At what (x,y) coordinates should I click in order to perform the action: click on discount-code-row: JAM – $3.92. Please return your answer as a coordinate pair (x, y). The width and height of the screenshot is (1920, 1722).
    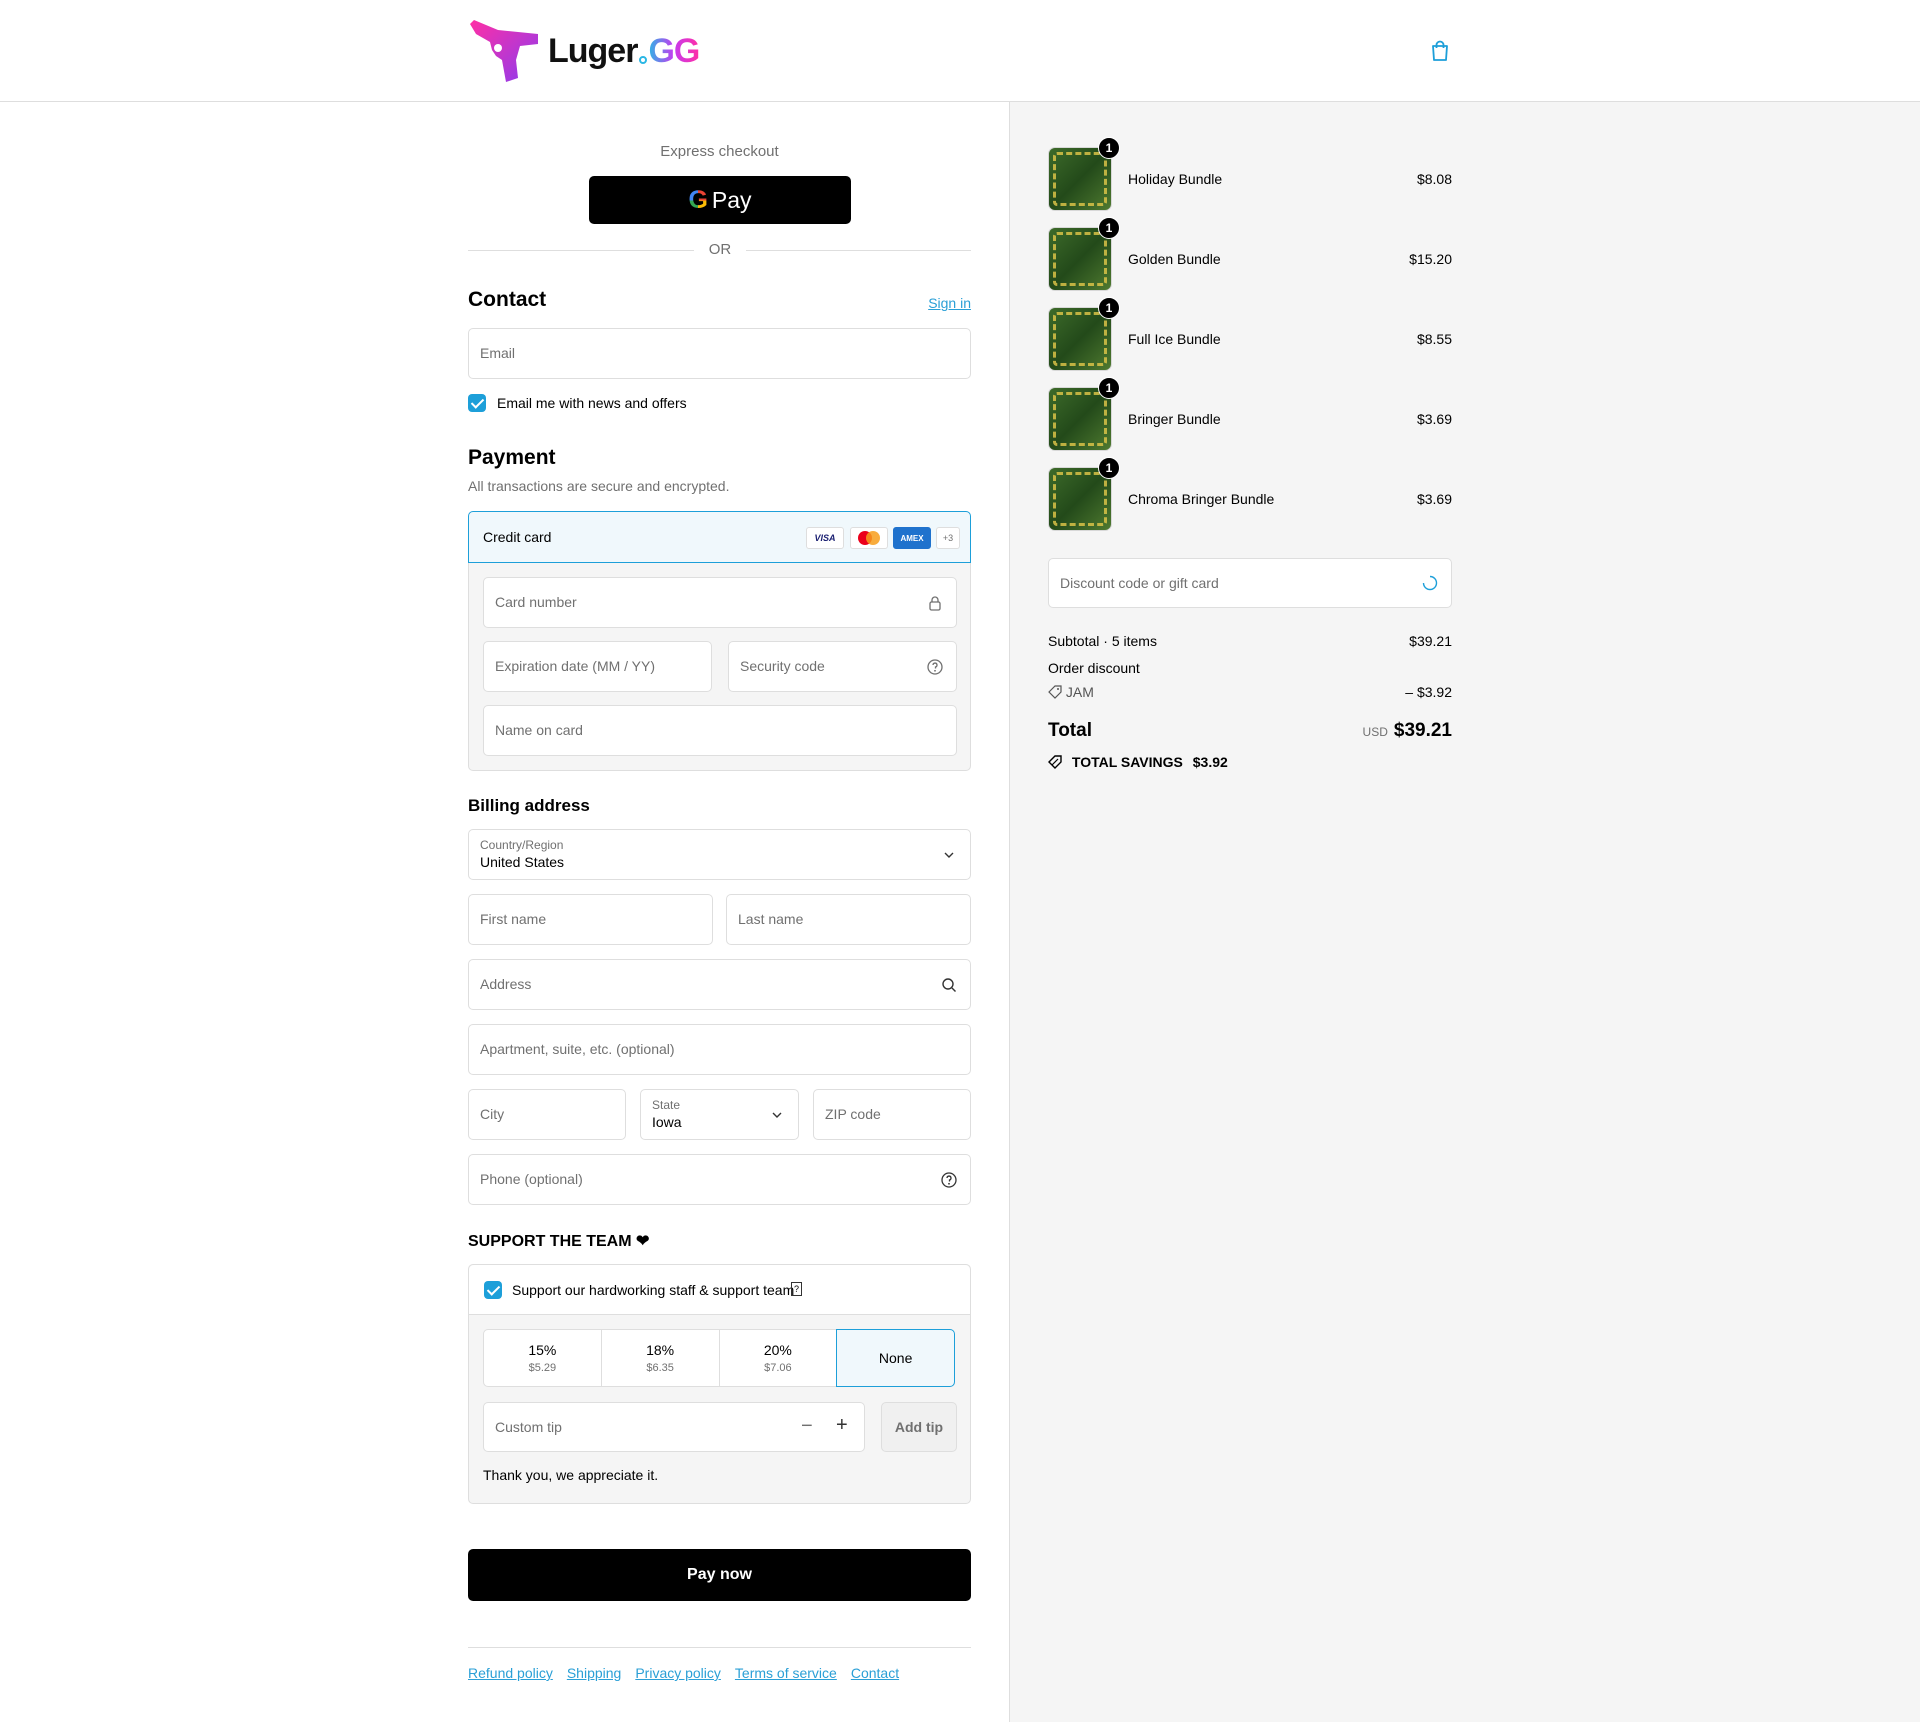
    Looking at the image, I should click on (1250, 692).